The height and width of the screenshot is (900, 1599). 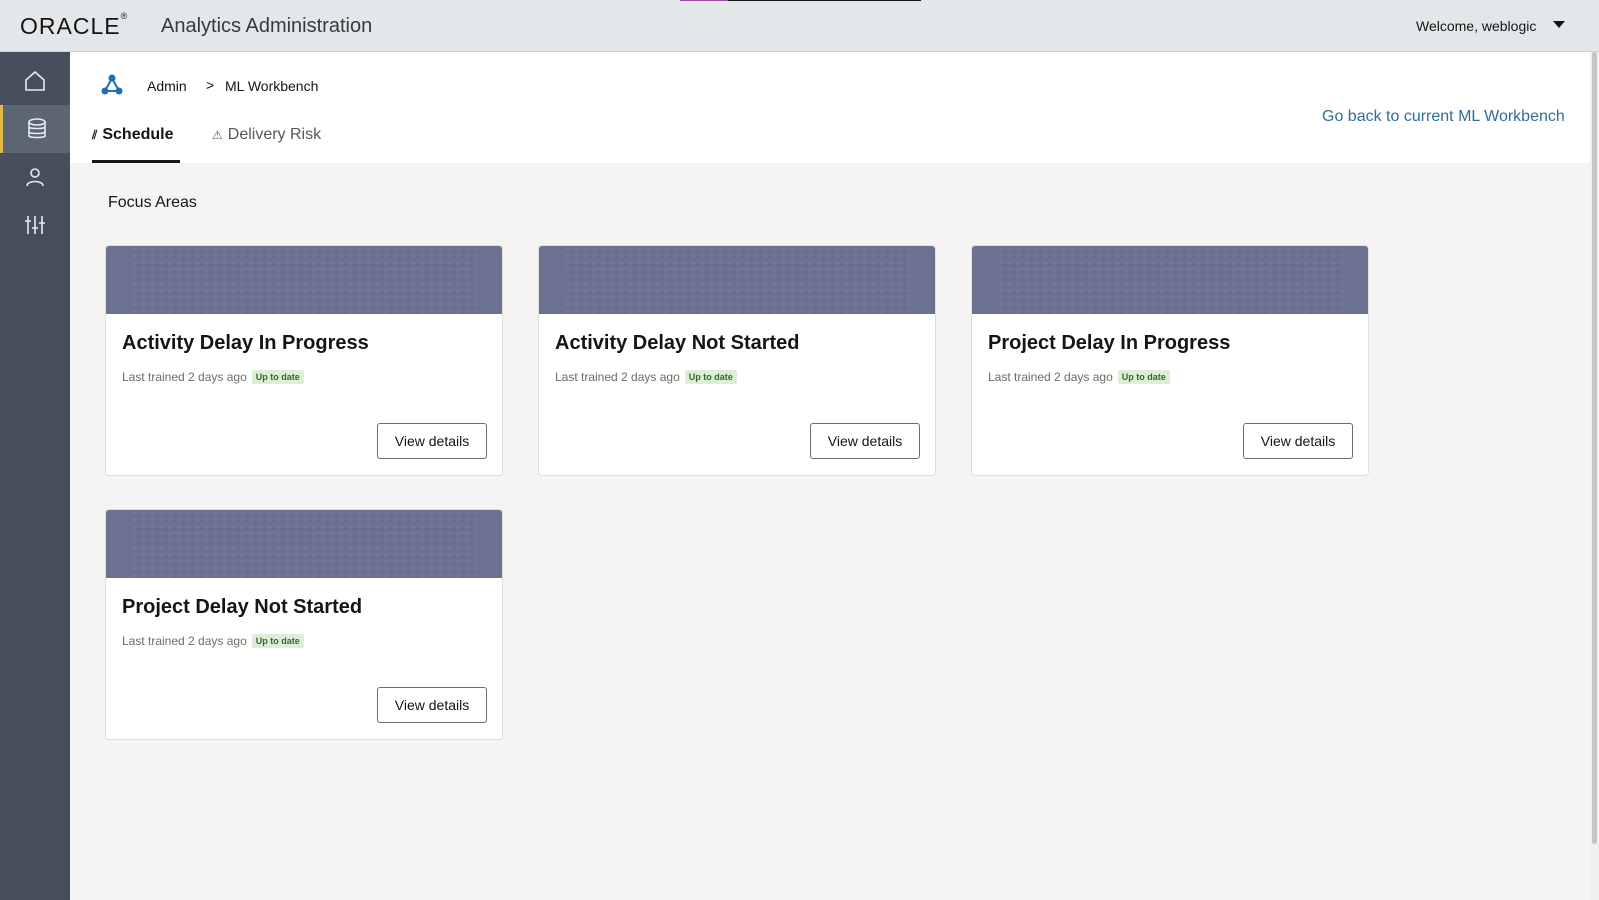 I want to click on card-title: Activity Delay Not Started, so click(x=677, y=343).